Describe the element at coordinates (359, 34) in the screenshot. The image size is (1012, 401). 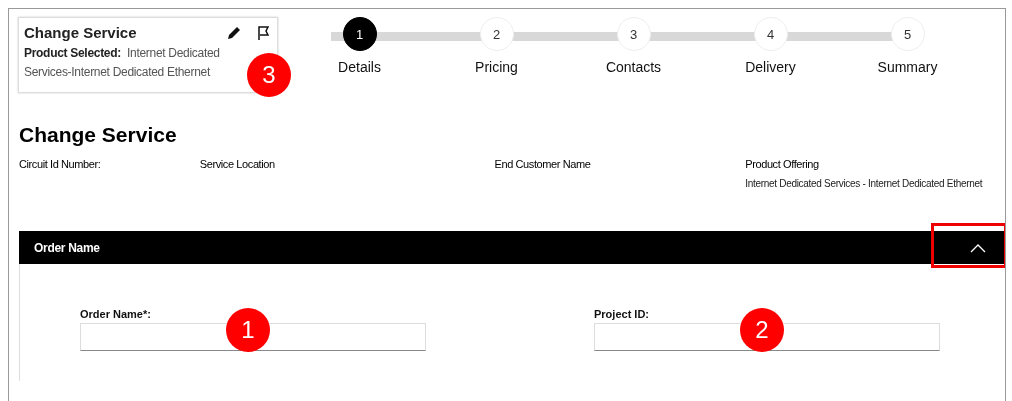
I see `step-circle: 1` at that location.